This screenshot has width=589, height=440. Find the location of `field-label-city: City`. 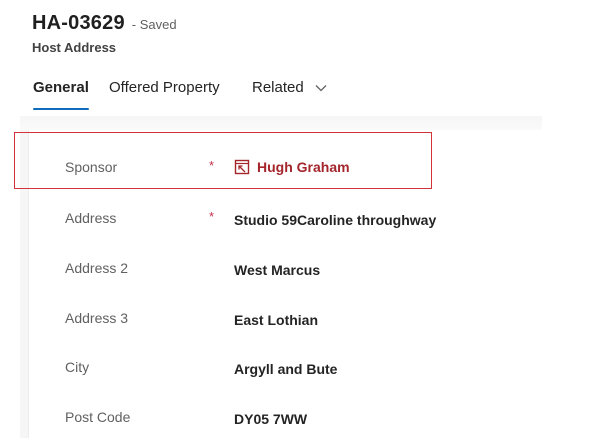

field-label-city: City is located at coordinates (77, 367).